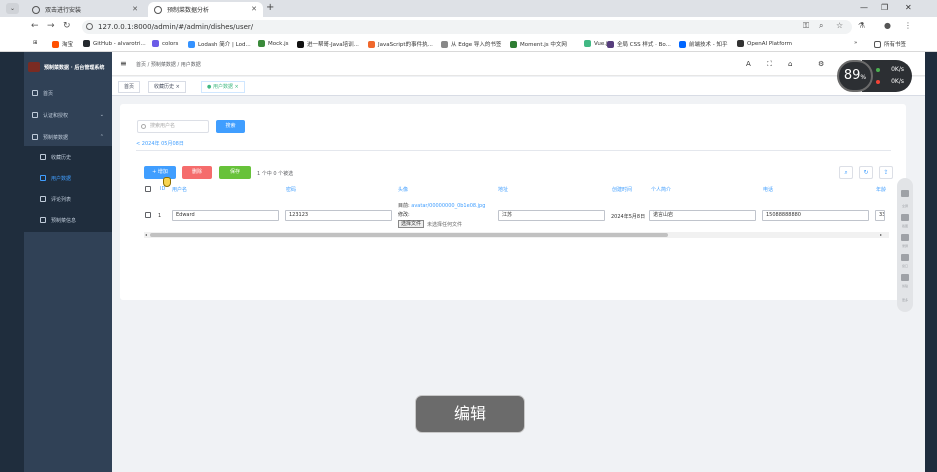 This screenshot has width=937, height=472. I want to click on column-header-created: 创建时间, so click(622, 189).